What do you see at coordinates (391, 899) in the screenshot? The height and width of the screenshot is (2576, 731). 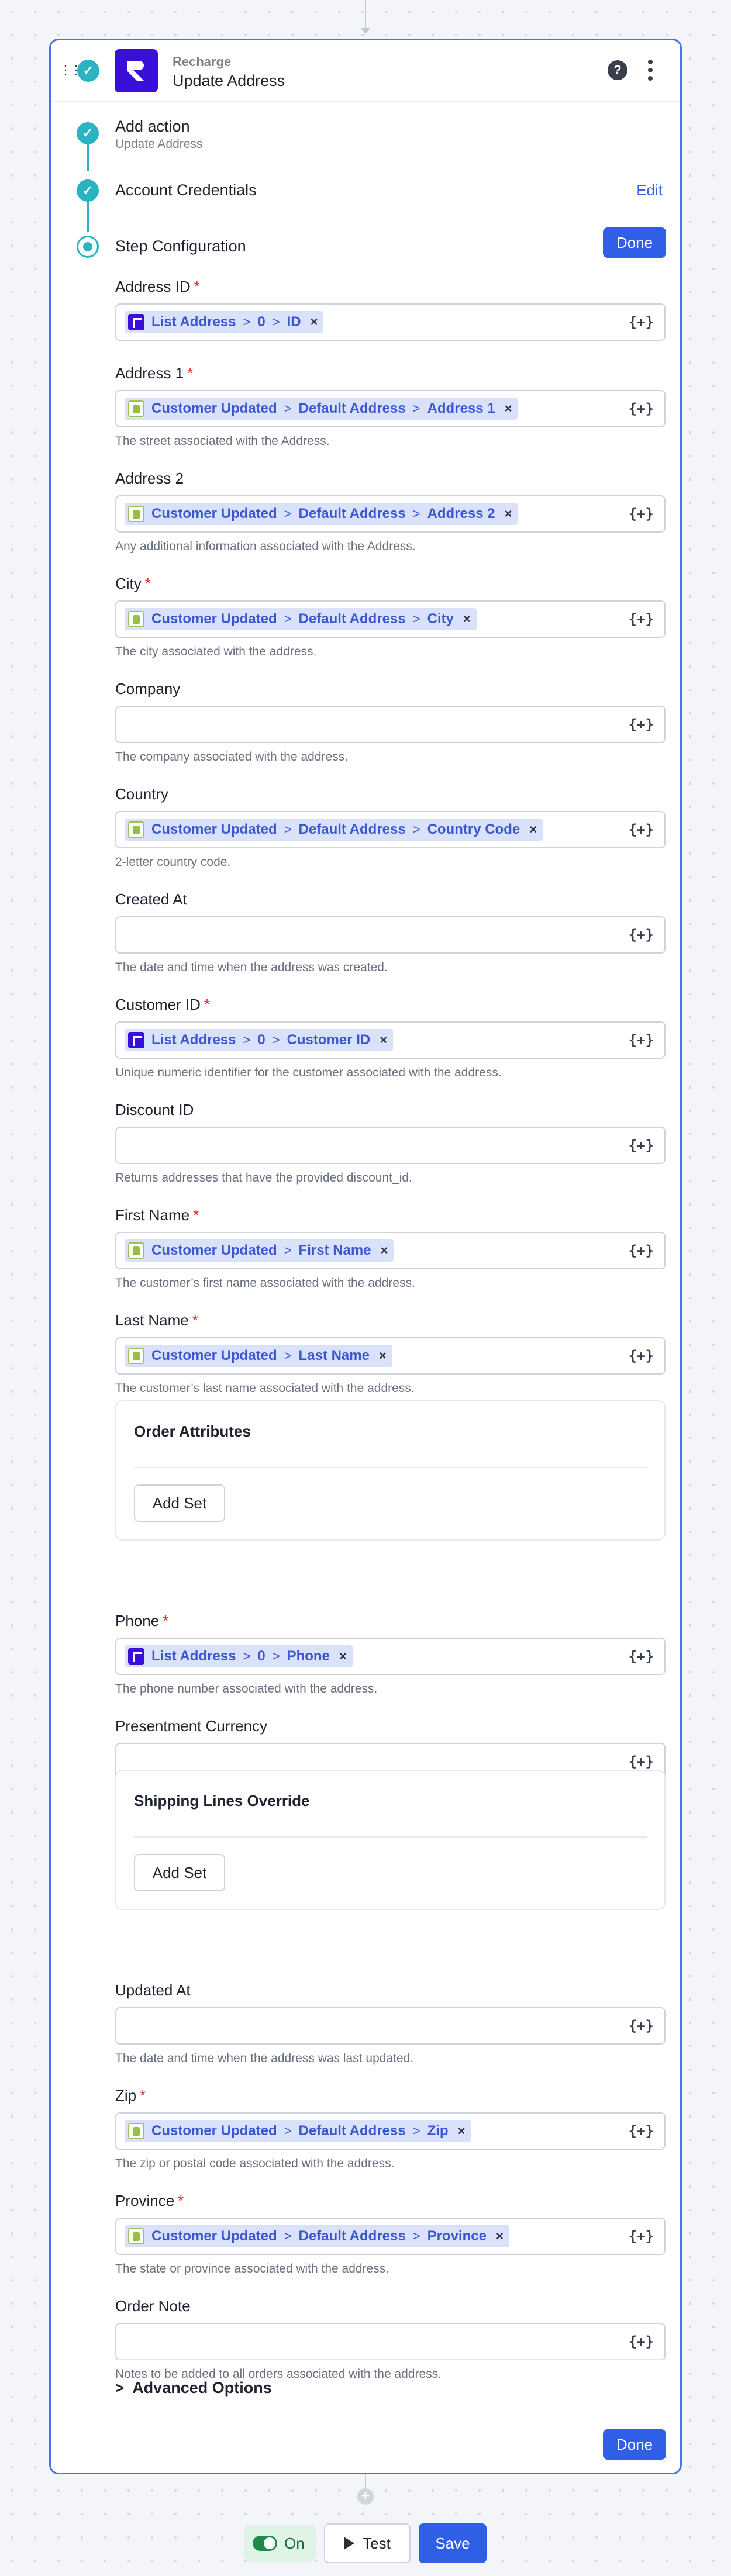 I see `field-label: Created At` at bounding box center [391, 899].